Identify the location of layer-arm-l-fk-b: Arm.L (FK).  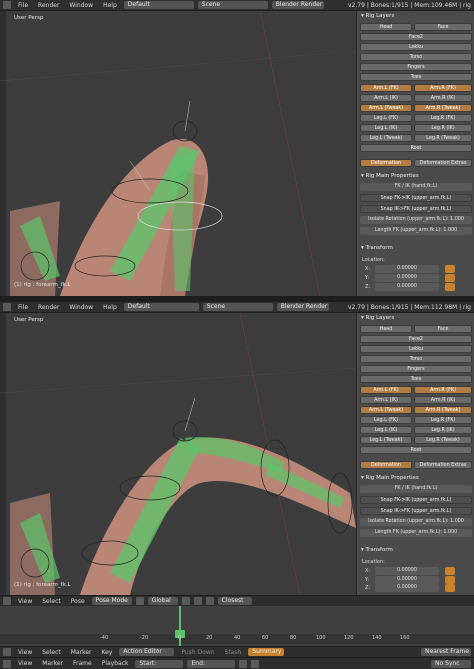
(386, 390).